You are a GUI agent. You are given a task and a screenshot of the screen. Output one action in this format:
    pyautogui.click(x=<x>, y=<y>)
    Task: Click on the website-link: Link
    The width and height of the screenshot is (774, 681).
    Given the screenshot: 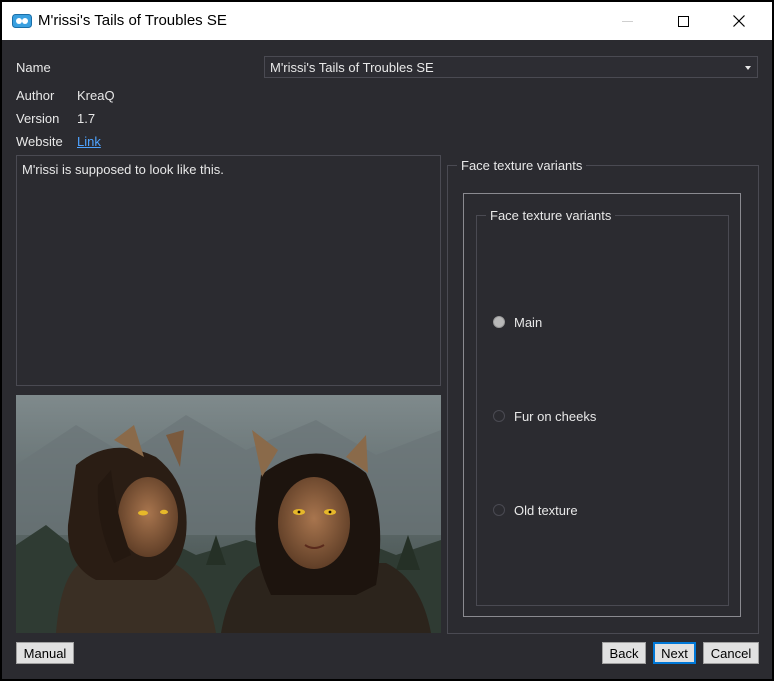 What is the action you would take?
    pyautogui.click(x=89, y=141)
    